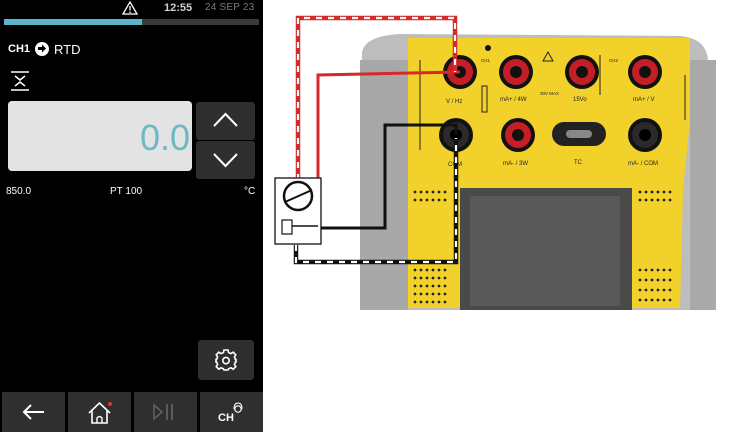 The width and height of the screenshot is (741, 432). I want to click on chevron-down-icon, so click(225, 160).